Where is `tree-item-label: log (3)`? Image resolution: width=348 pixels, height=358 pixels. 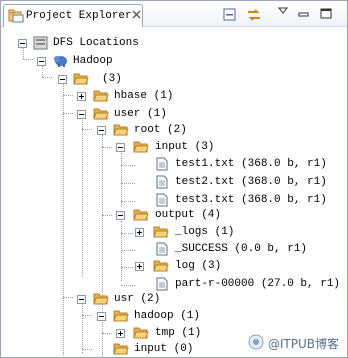
tree-item-label: log (3) is located at coordinates (198, 266).